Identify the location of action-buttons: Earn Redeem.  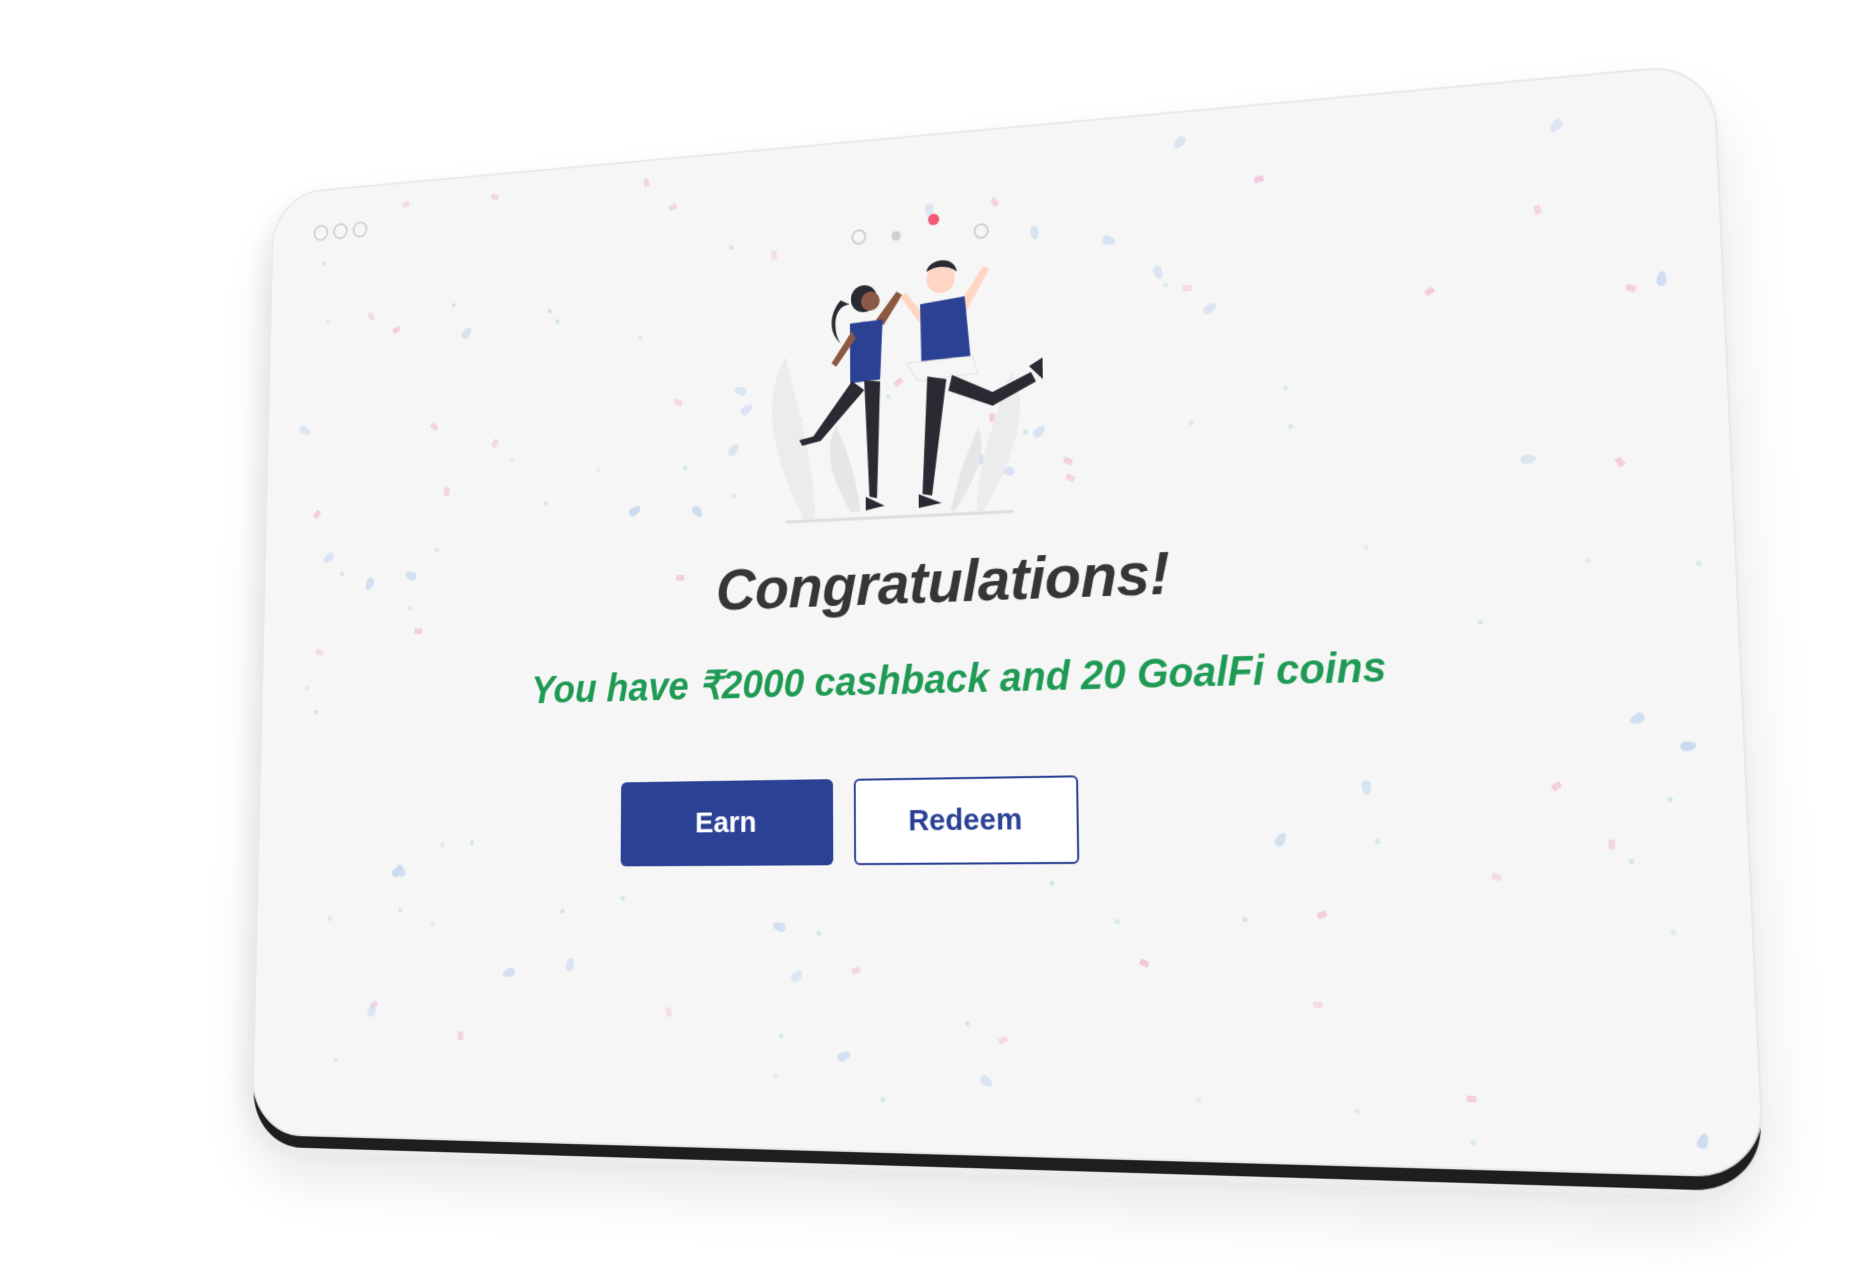
(869, 821).